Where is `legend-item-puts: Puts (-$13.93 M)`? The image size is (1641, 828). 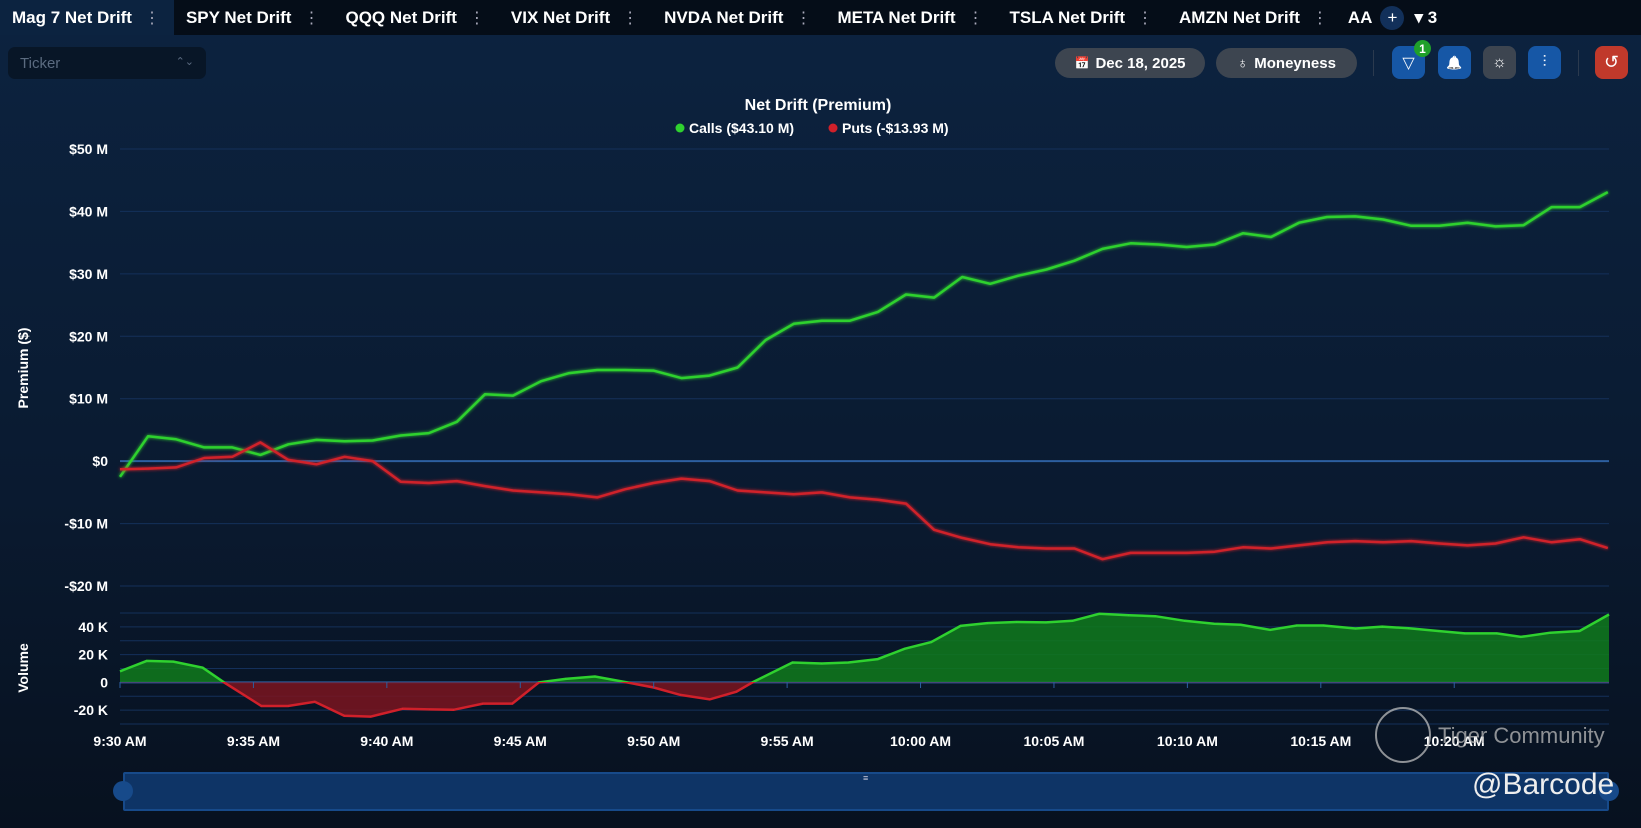 legend-item-puts: Puts (-$13.93 M) is located at coordinates (895, 128).